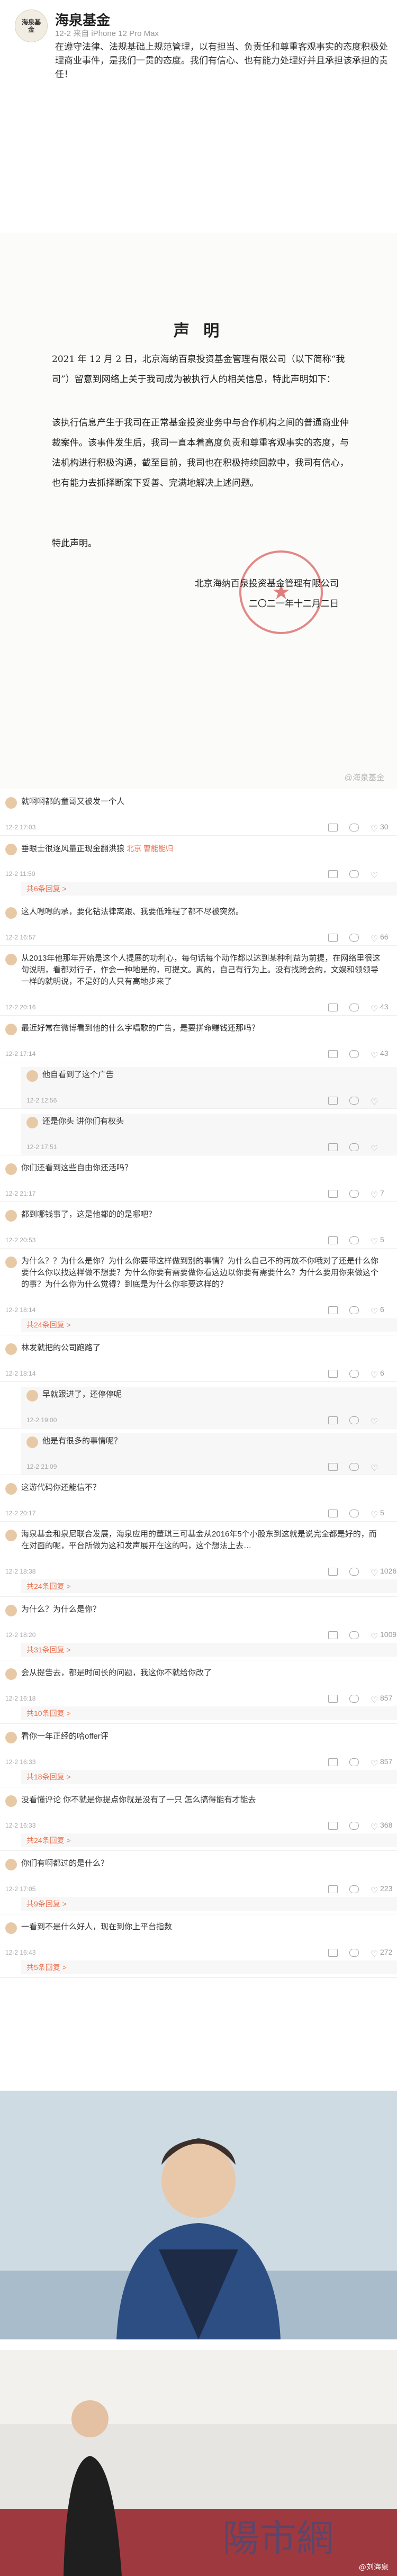  I want to click on view-replies-link: 共5条回复 >, so click(209, 1967).